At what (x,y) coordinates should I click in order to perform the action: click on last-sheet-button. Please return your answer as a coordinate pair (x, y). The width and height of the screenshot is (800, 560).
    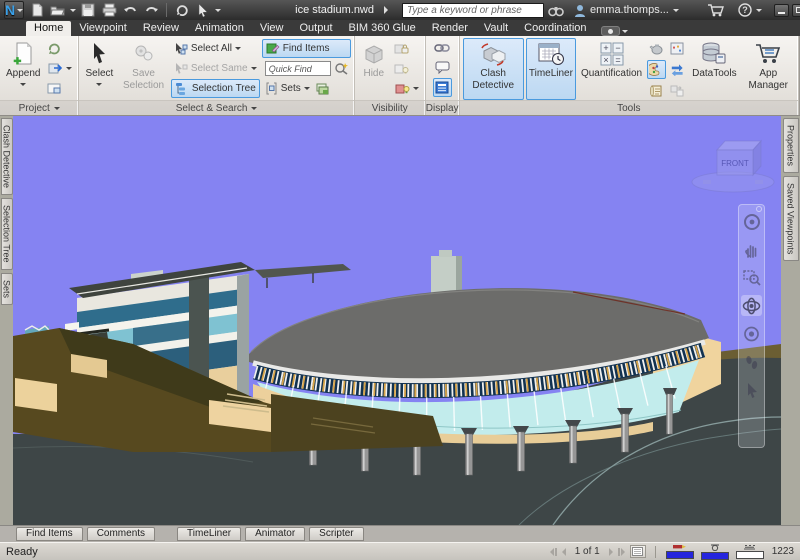
    Looking at the image, I should click on (621, 551).